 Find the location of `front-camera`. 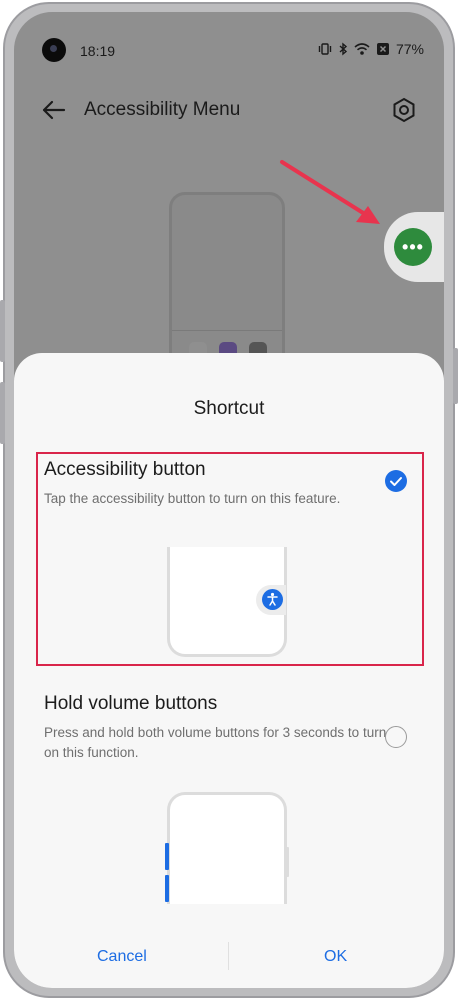

front-camera is located at coordinates (54, 50).